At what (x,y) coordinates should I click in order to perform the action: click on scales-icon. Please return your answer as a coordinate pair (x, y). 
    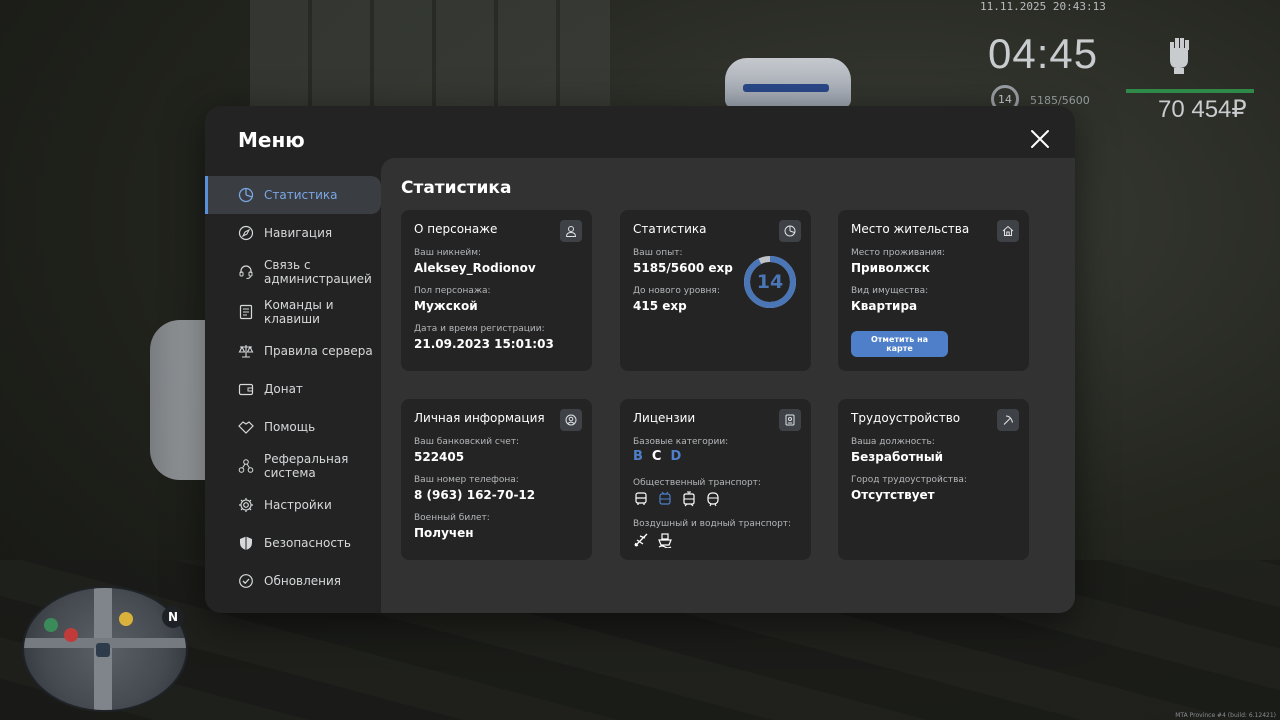
    Looking at the image, I should click on (246, 351).